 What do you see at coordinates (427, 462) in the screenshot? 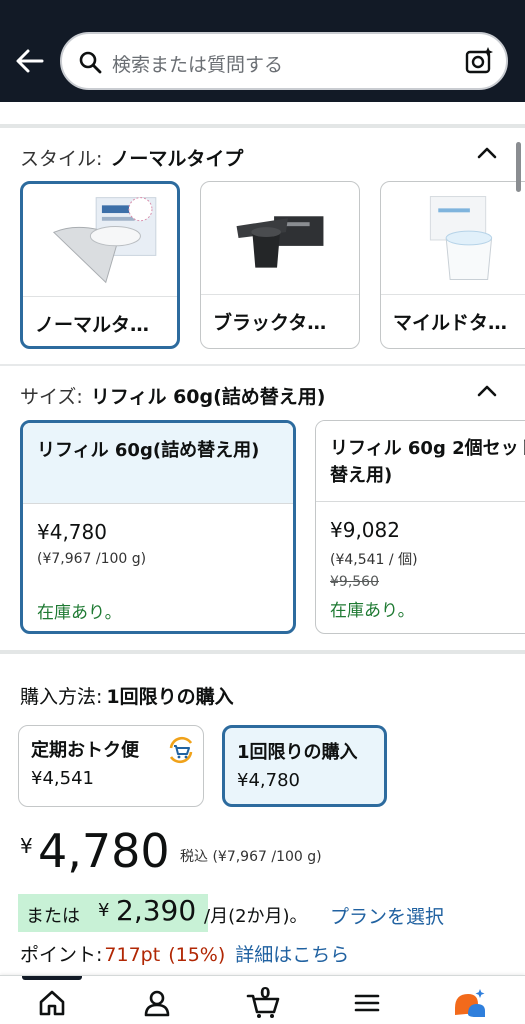
I see `size-option-title: リフィル 60g 2個セット(詰め替え用)` at bounding box center [427, 462].